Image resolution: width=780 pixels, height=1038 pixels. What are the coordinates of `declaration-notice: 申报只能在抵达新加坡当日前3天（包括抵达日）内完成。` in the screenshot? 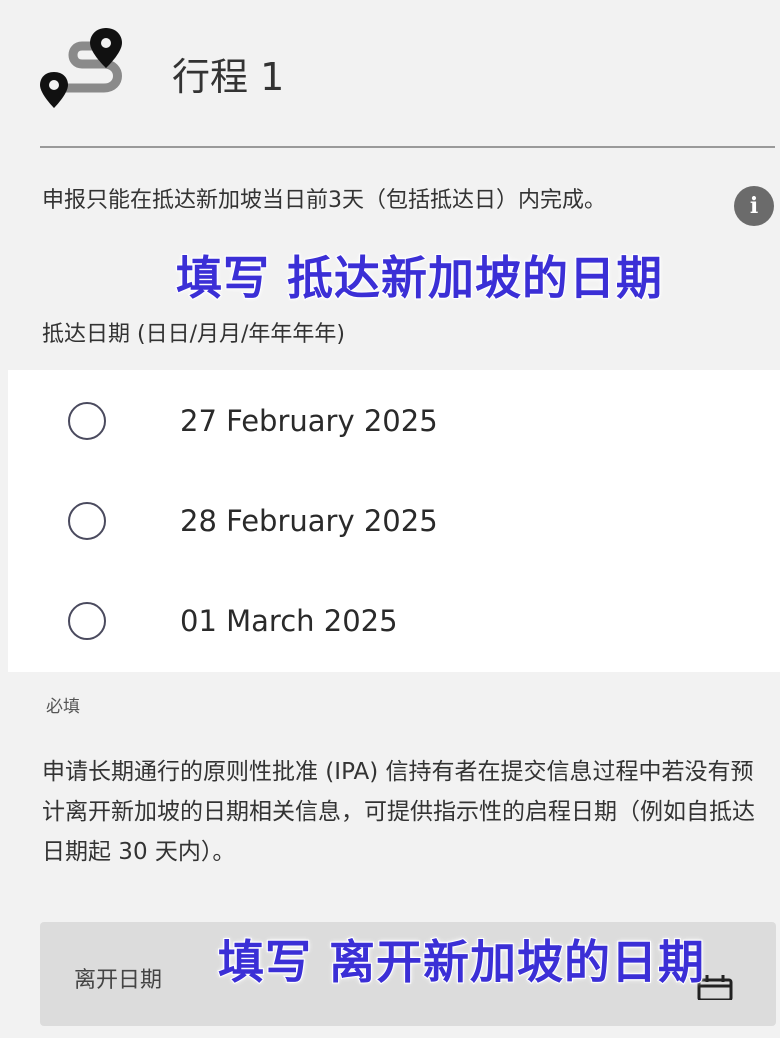 It's located at (324, 200).